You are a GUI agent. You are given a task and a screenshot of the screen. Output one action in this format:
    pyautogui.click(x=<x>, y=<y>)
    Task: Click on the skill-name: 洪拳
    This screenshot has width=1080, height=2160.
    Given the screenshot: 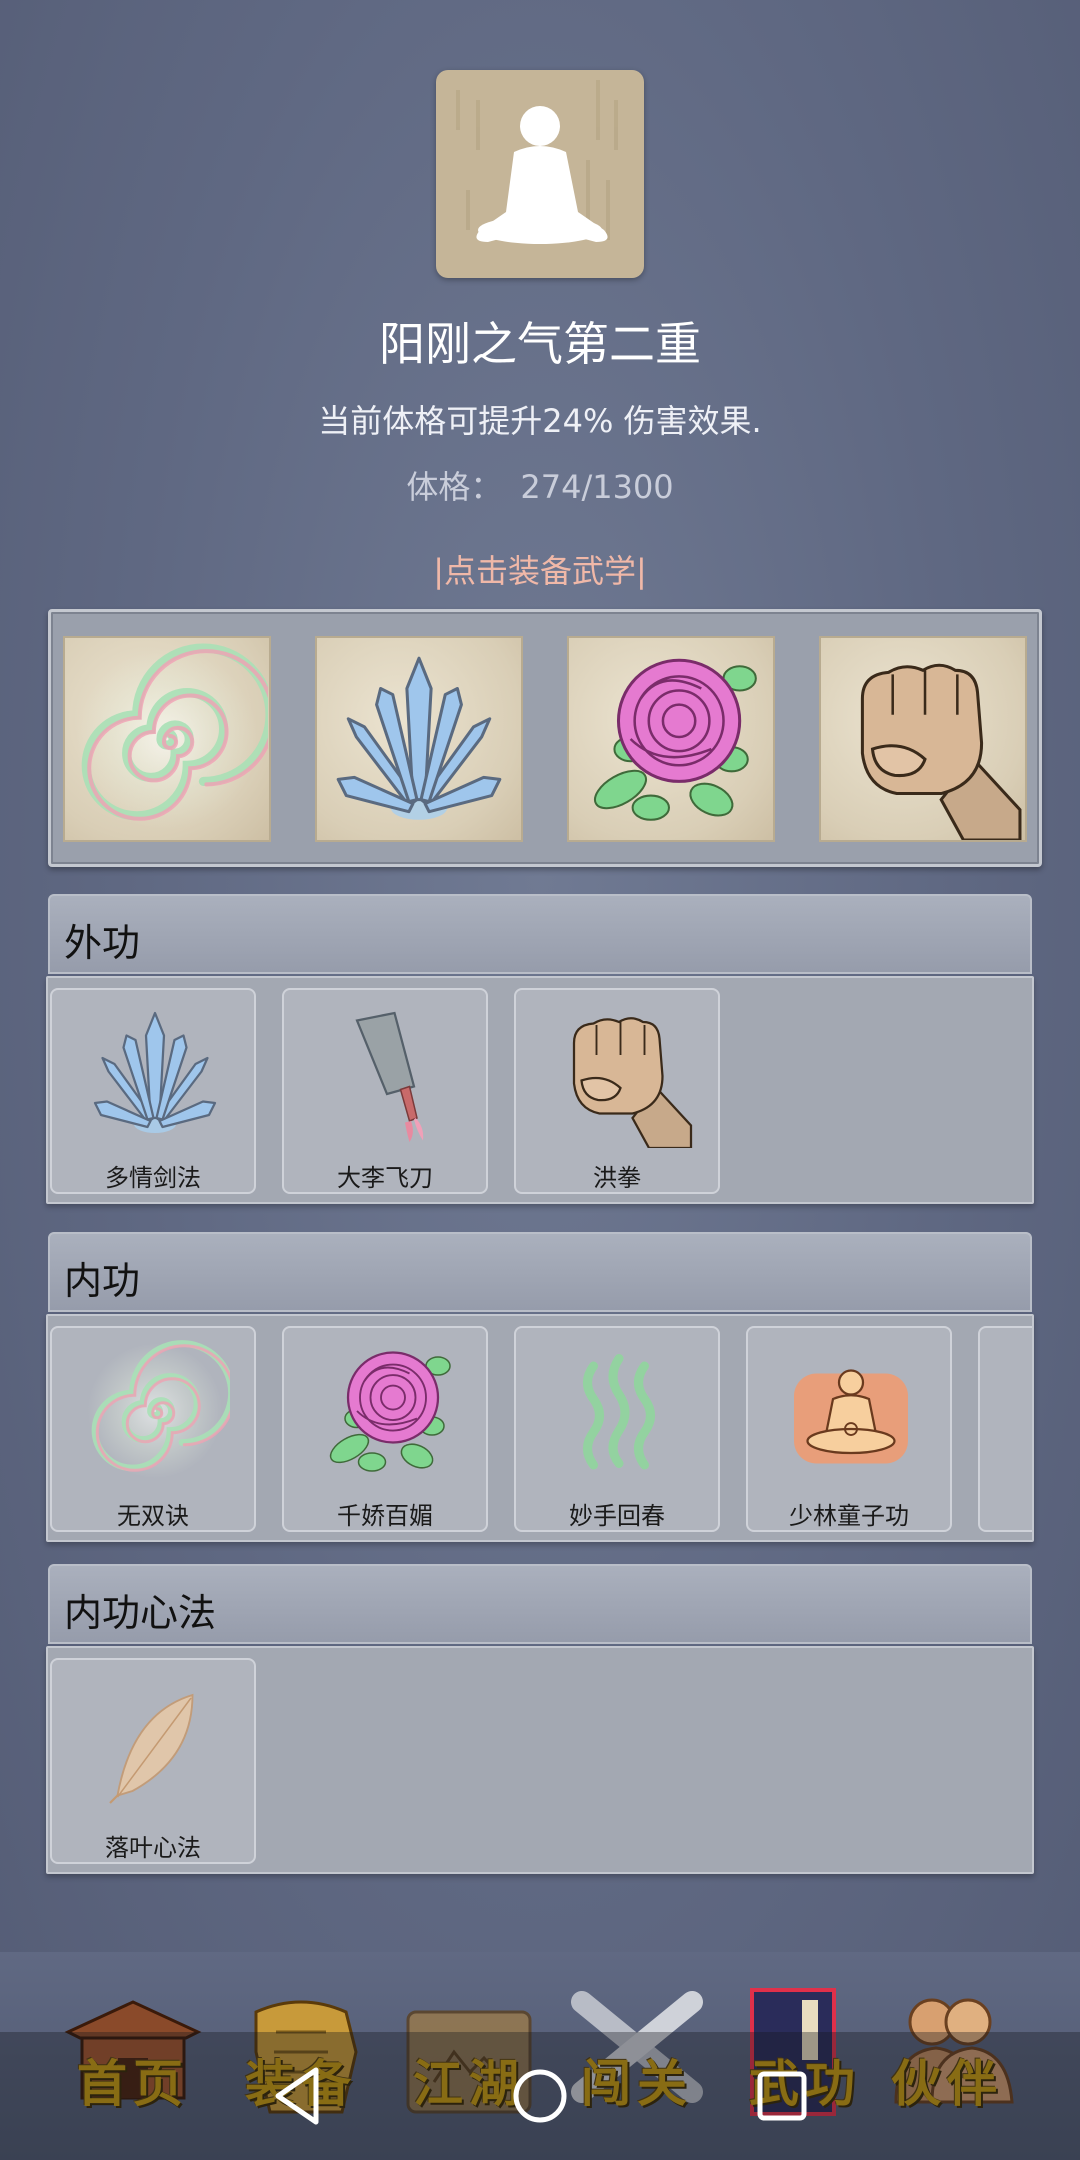 What is the action you would take?
    pyautogui.click(x=617, y=1178)
    